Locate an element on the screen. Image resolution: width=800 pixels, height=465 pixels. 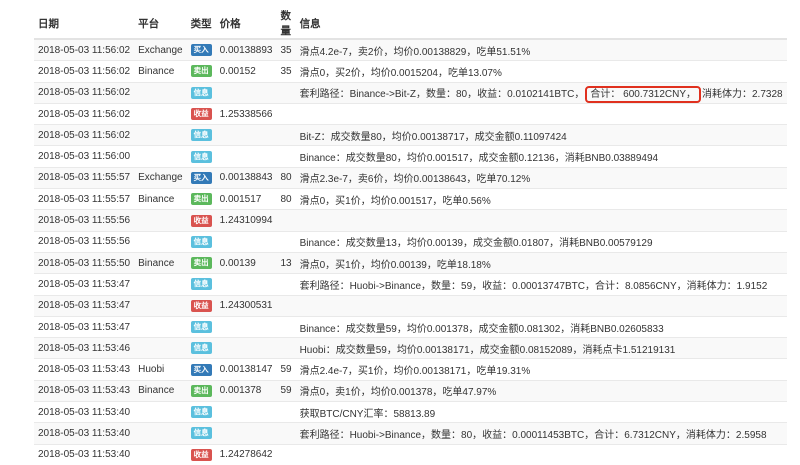
header-date: 日期 is located at coordinates (84, 24).